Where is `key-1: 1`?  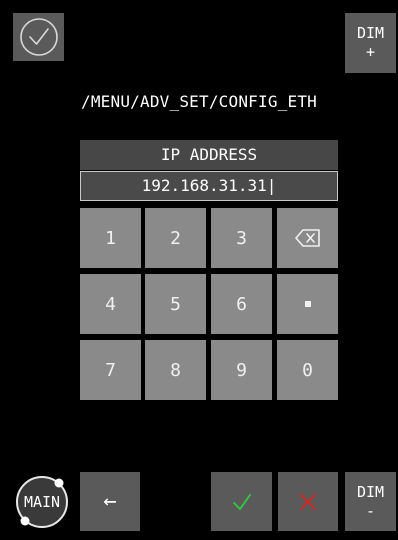
key-1: 1 is located at coordinates (110, 238).